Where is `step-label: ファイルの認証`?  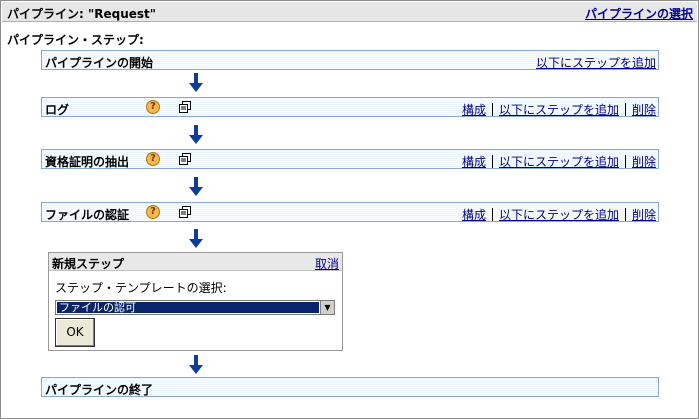
step-label: ファイルの認証 is located at coordinates (87, 215).